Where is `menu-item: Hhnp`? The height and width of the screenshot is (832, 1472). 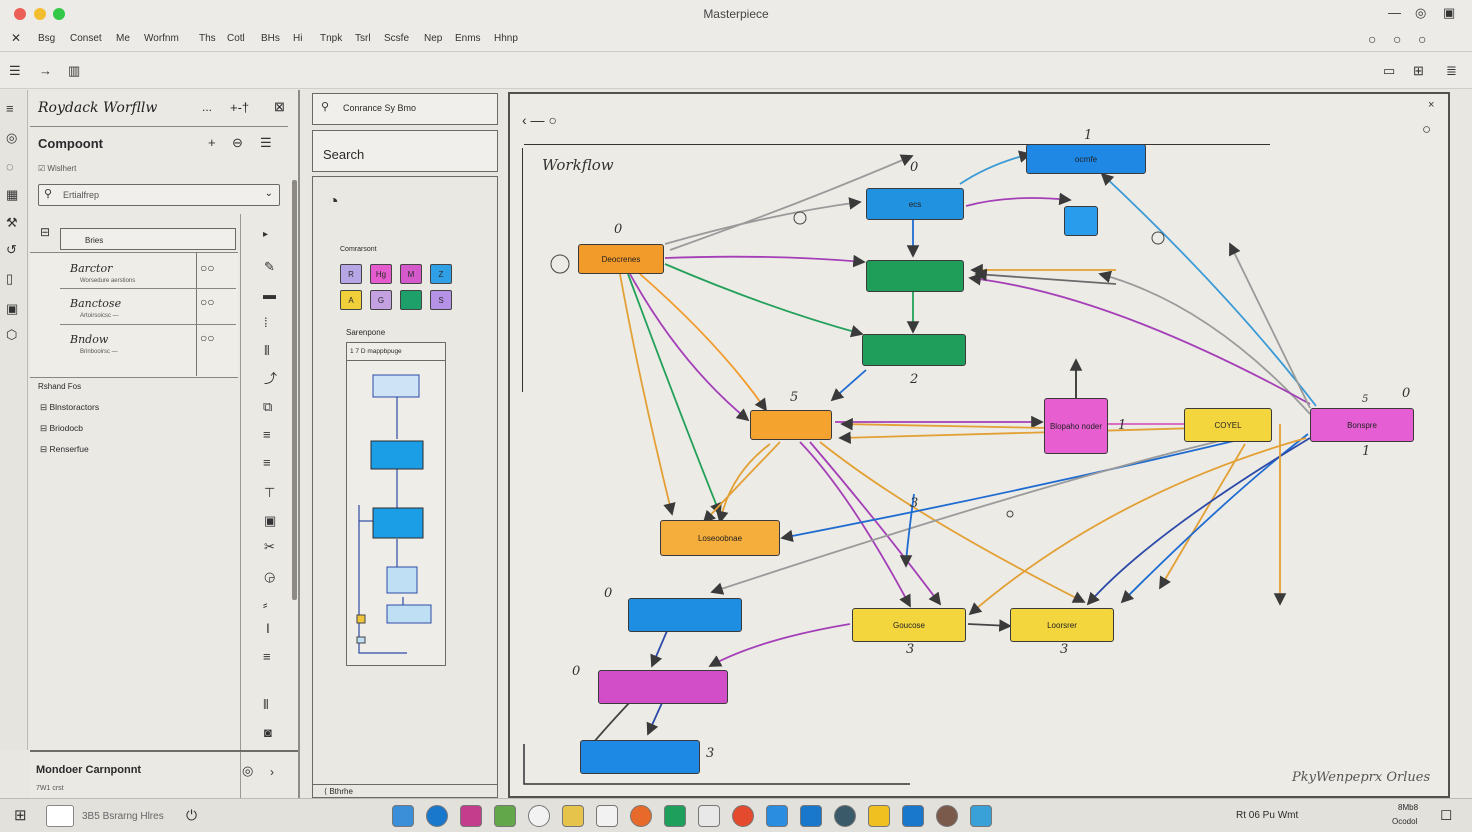 menu-item: Hhnp is located at coordinates (506, 38).